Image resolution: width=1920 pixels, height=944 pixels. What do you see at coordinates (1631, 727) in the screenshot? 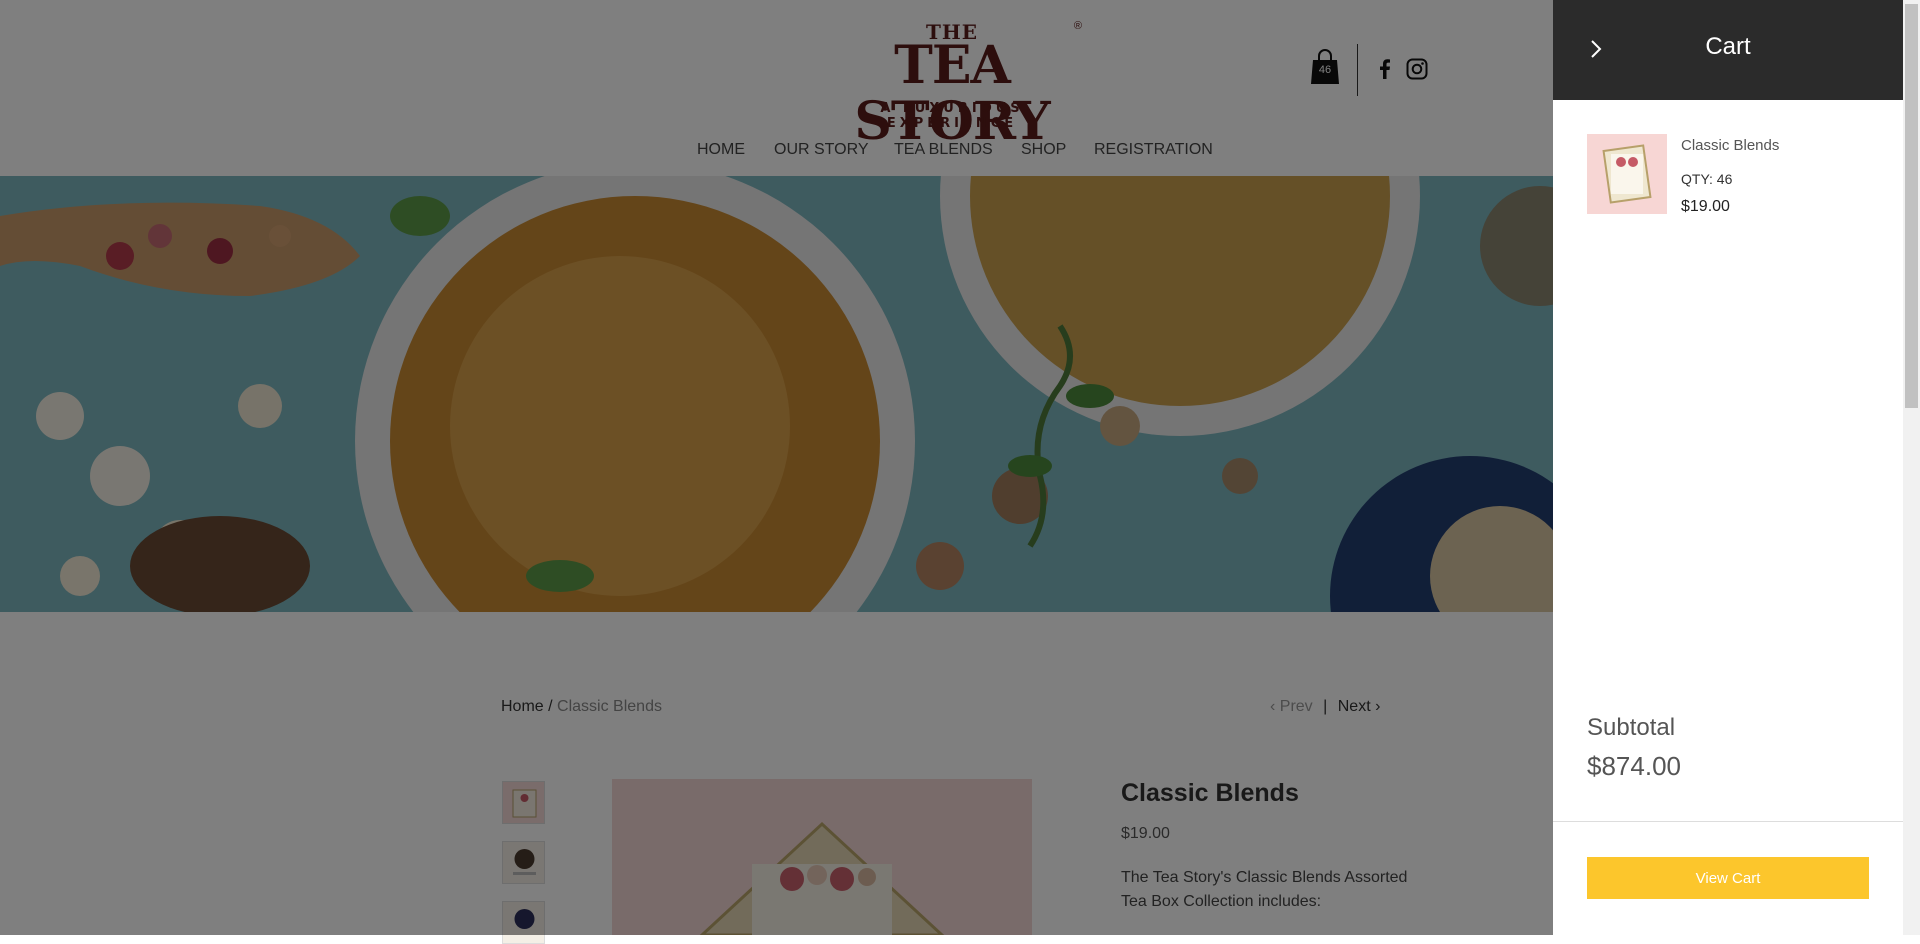
I see `subtotal-label: Subtotal` at bounding box center [1631, 727].